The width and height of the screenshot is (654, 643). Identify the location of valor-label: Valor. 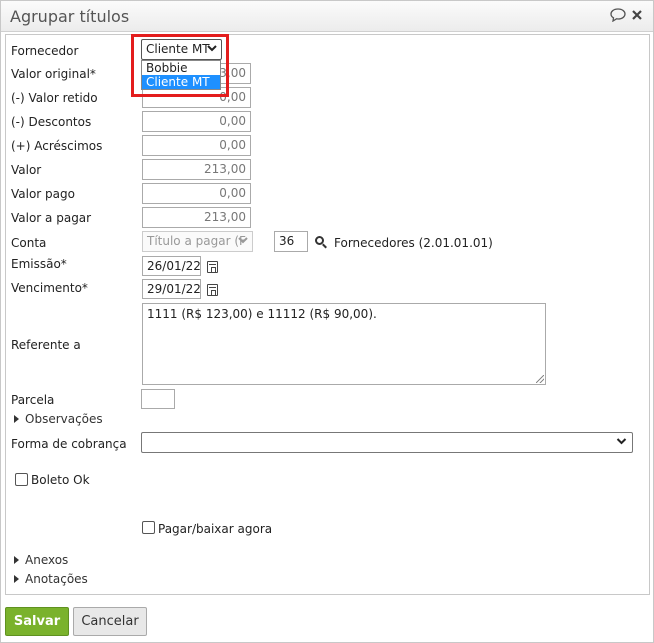
(26, 170).